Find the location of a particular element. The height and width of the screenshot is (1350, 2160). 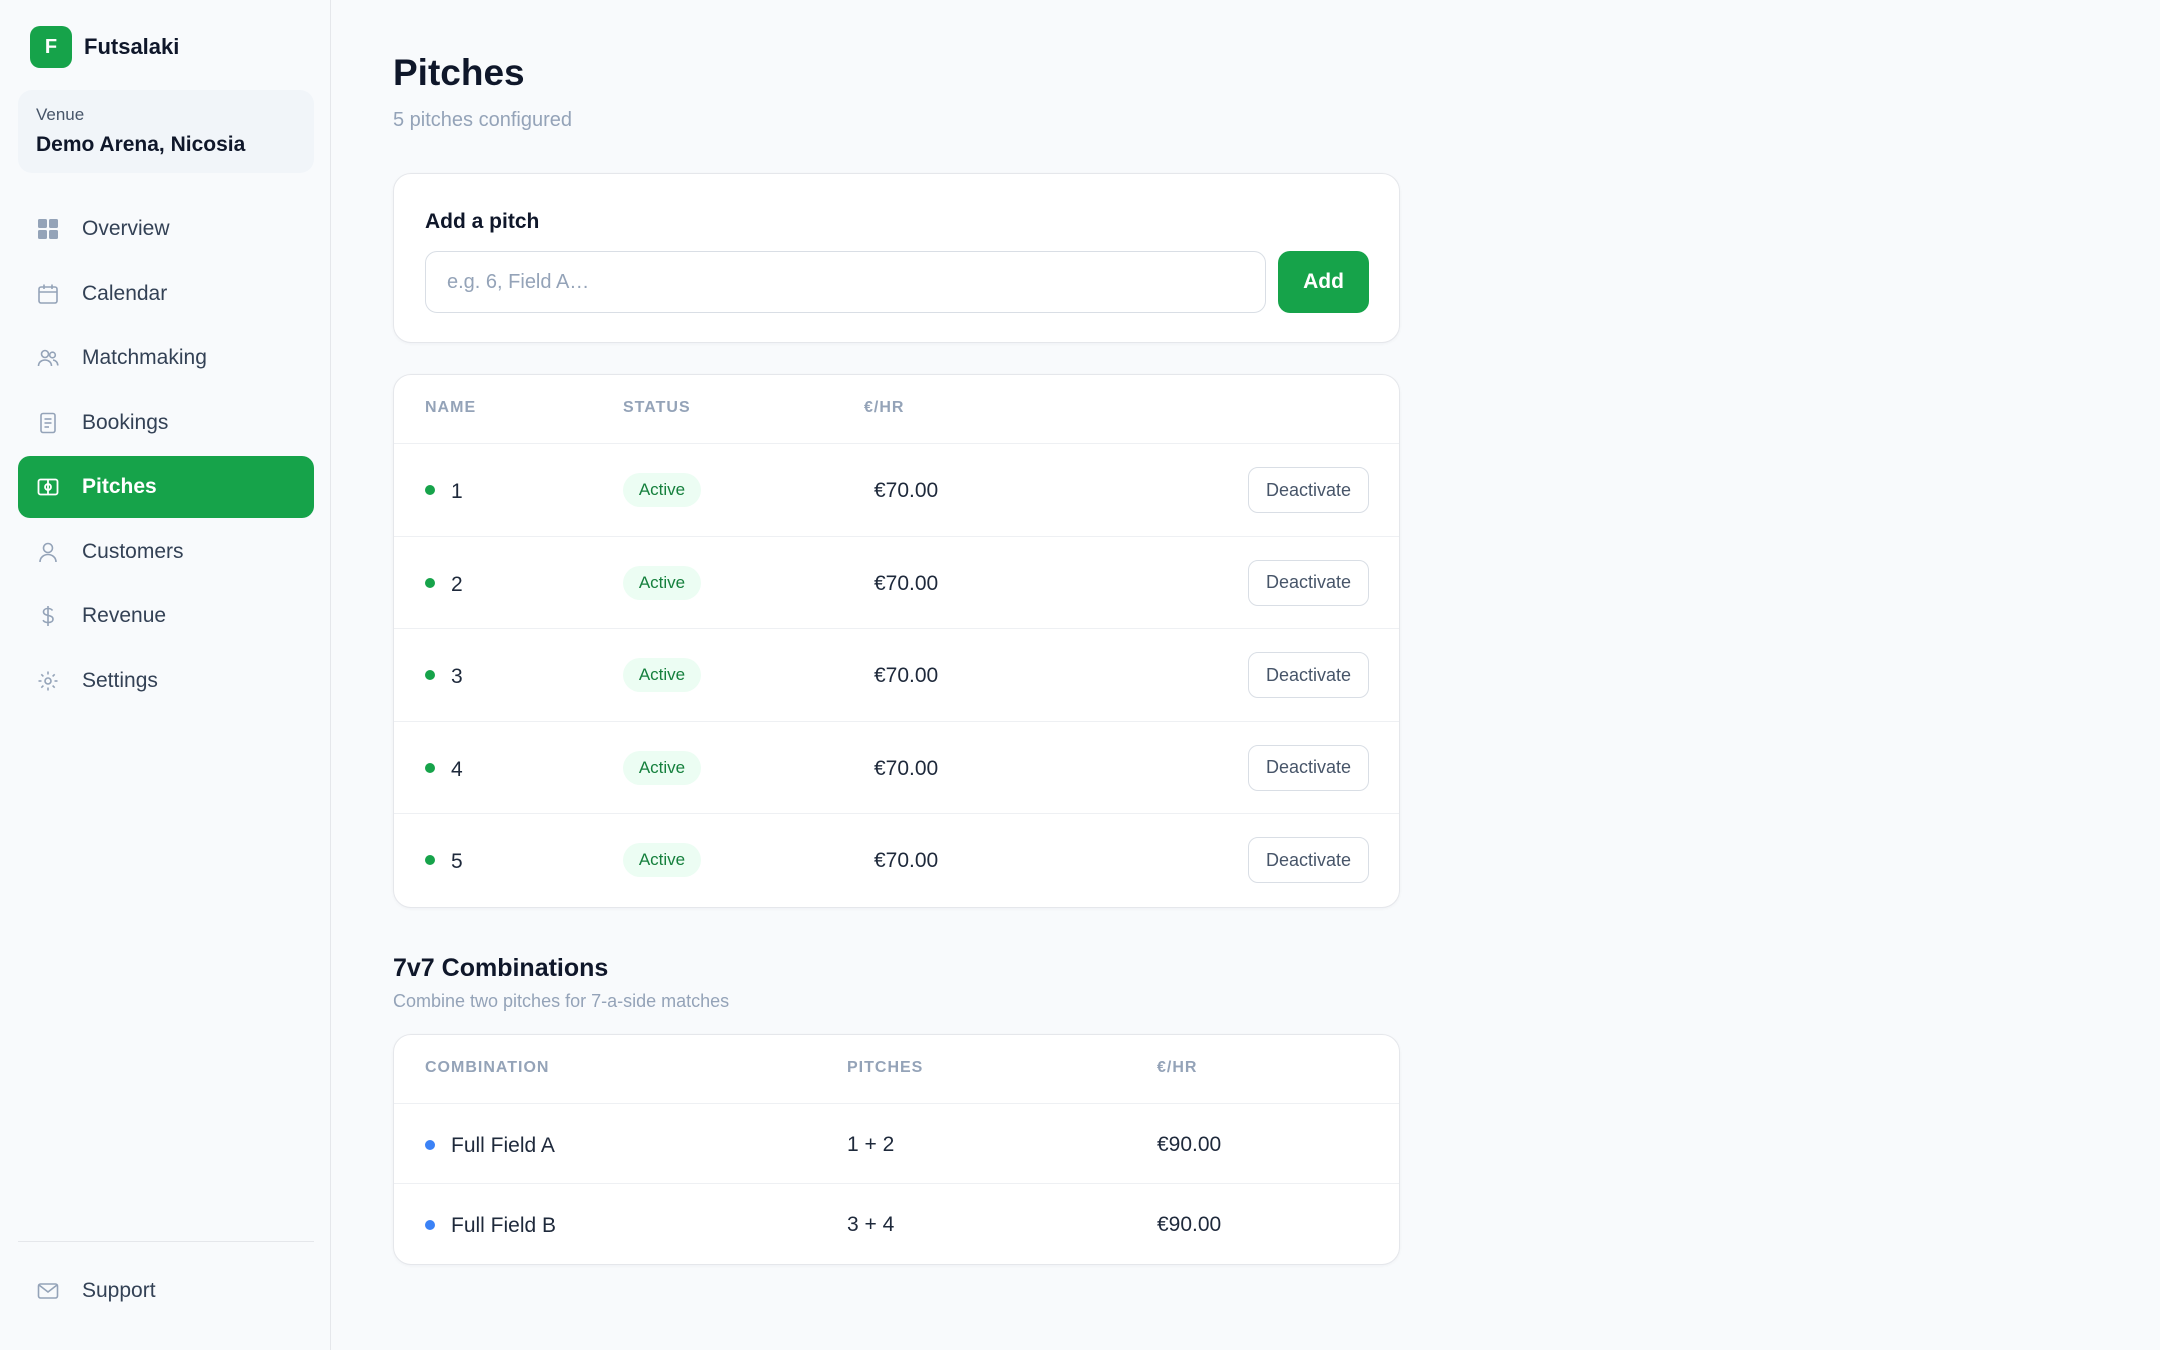

dollar-icon is located at coordinates (48, 616).